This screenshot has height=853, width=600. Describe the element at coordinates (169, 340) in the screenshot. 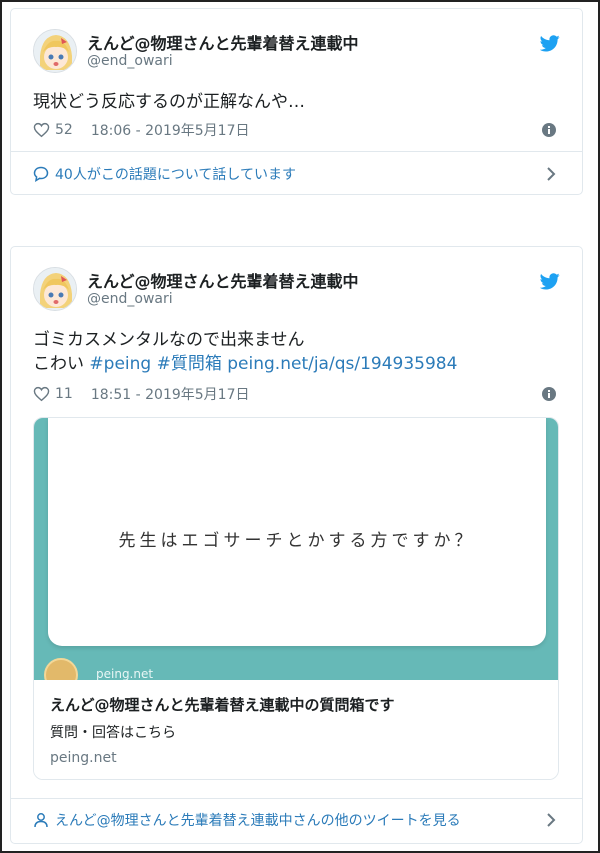

I see `tweet-text-line1: ゴミカスメンタルなので出来ません` at that location.